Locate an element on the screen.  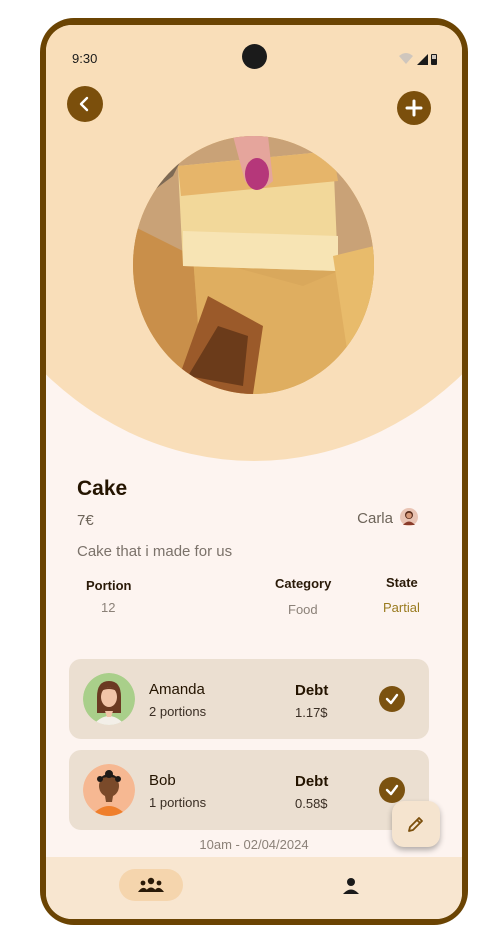
participant-name: Amanda is located at coordinates (177, 689).